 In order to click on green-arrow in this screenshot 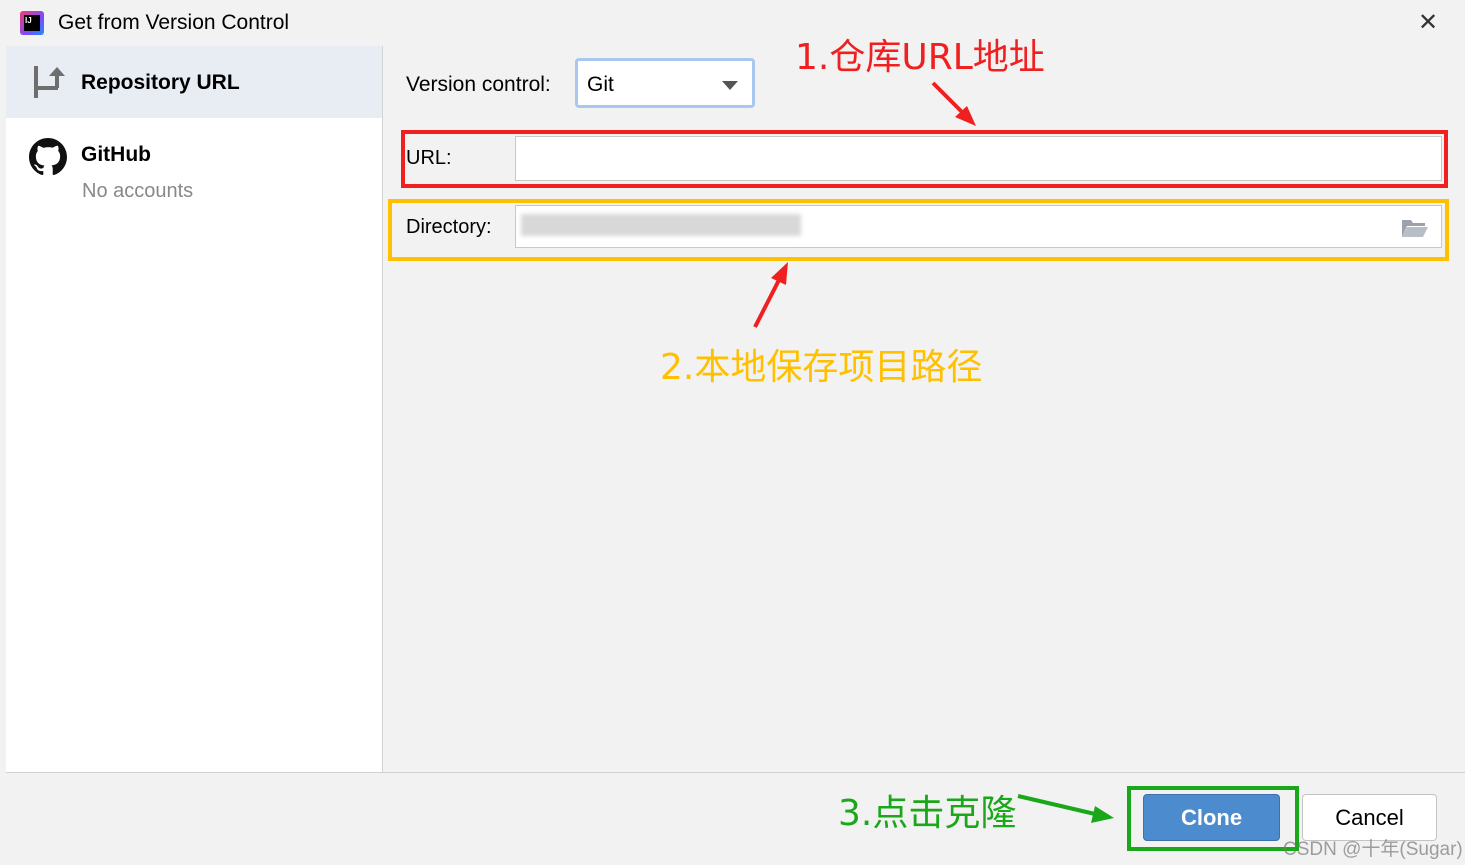, I will do `click(1065, 808)`.